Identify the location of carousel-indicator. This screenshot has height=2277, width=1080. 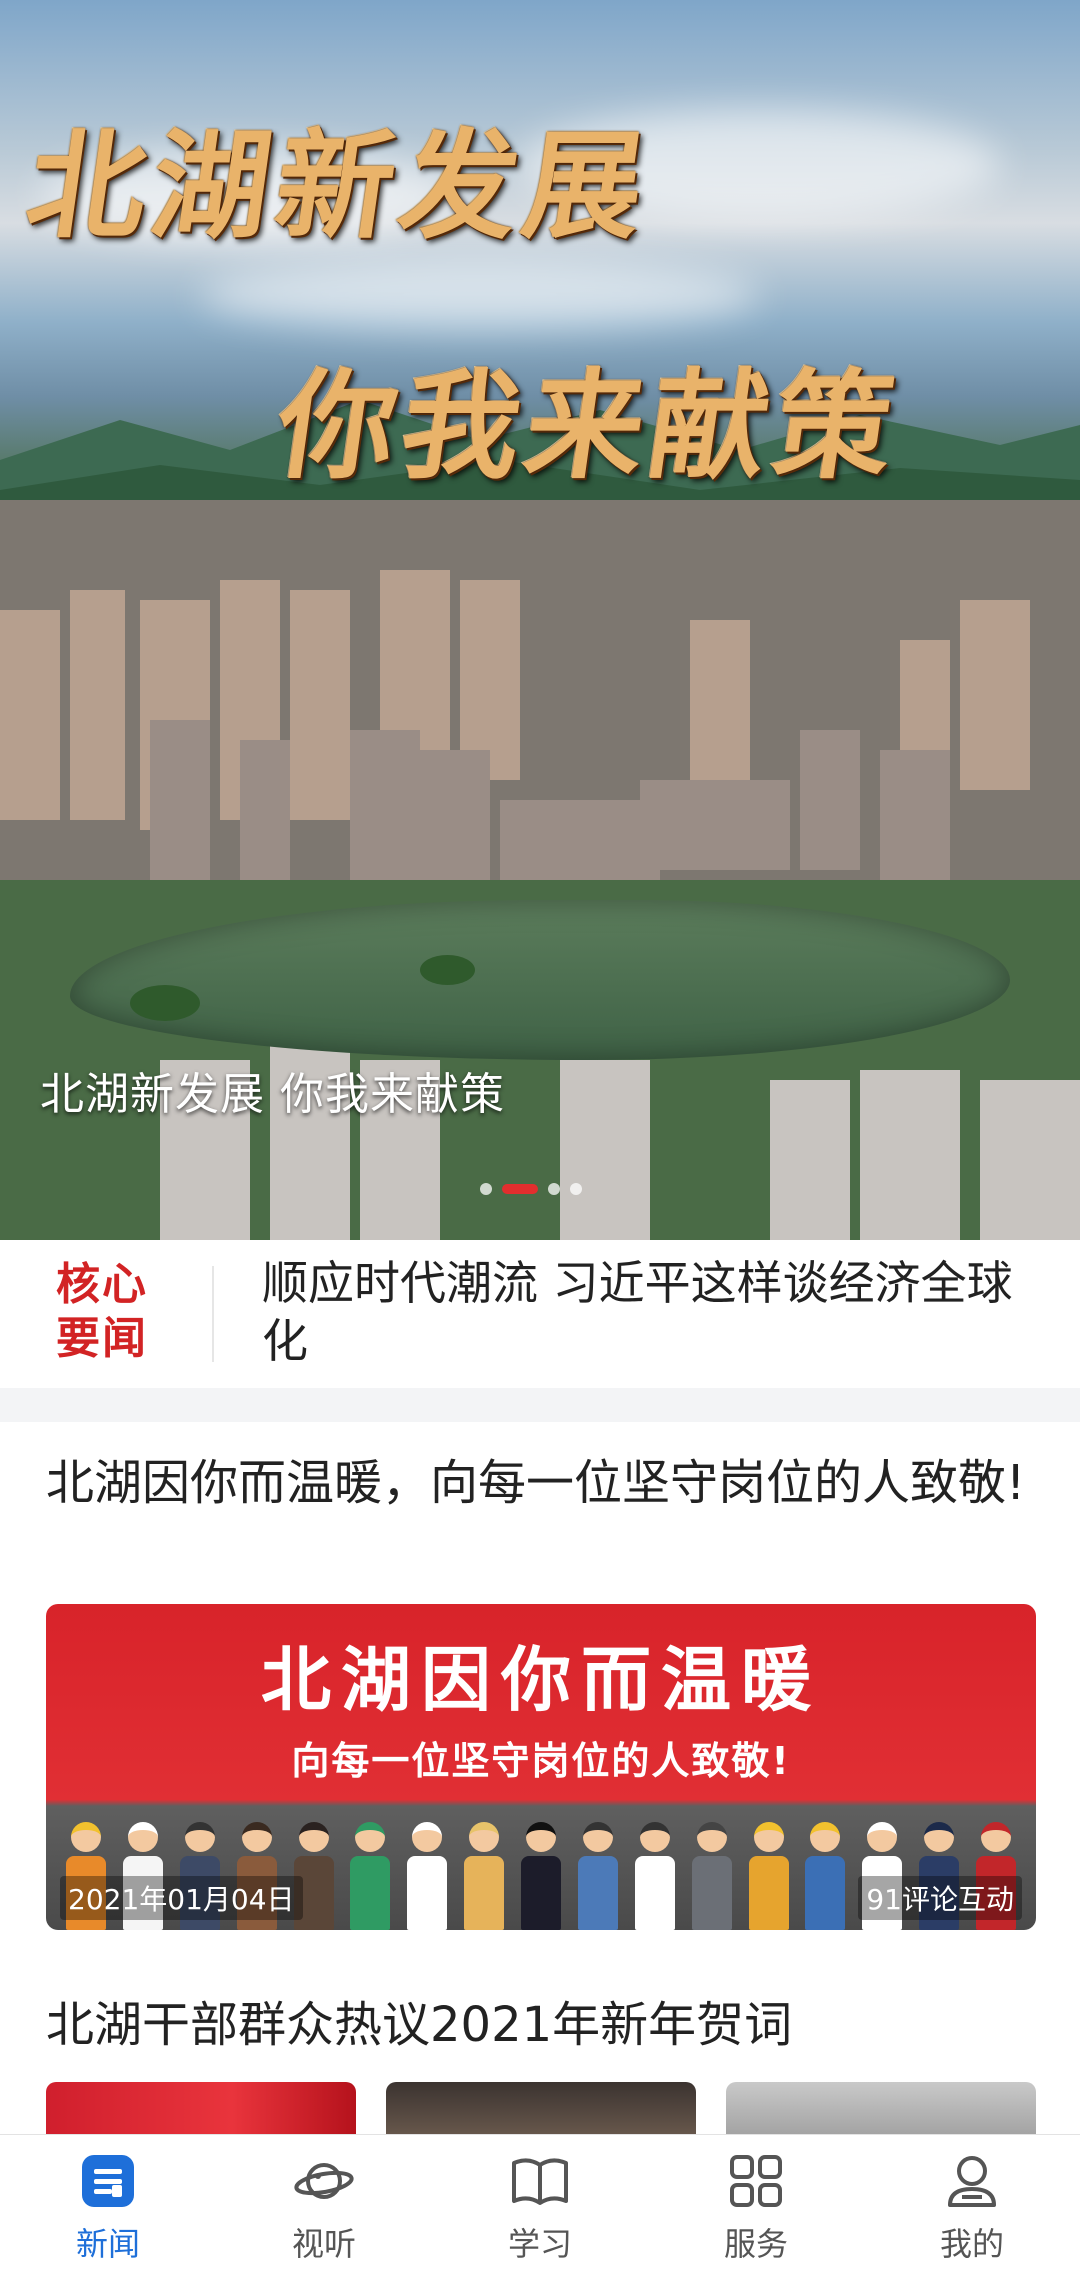
(531, 1189).